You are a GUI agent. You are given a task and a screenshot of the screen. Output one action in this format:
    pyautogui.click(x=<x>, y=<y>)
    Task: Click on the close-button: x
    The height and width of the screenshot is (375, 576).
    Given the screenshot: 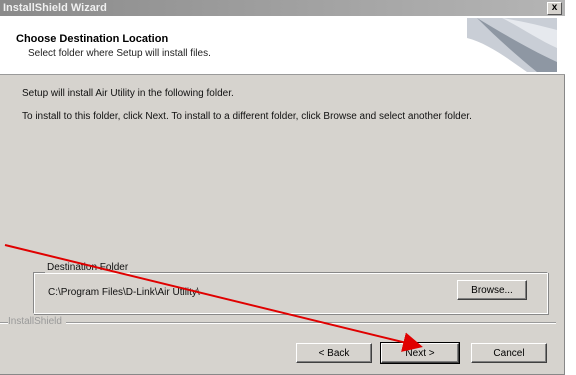 What is the action you would take?
    pyautogui.click(x=554, y=8)
    